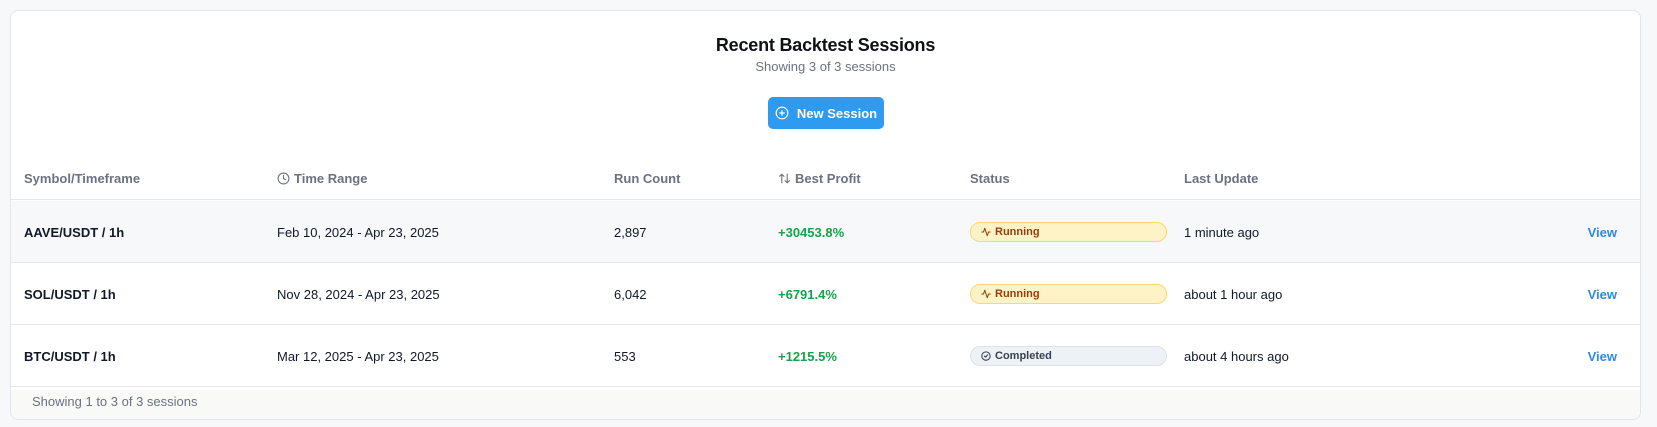 The image size is (1657, 427). Describe the element at coordinates (70, 294) in the screenshot. I see `symbol-cell: SOL/USDT / 1h` at that location.